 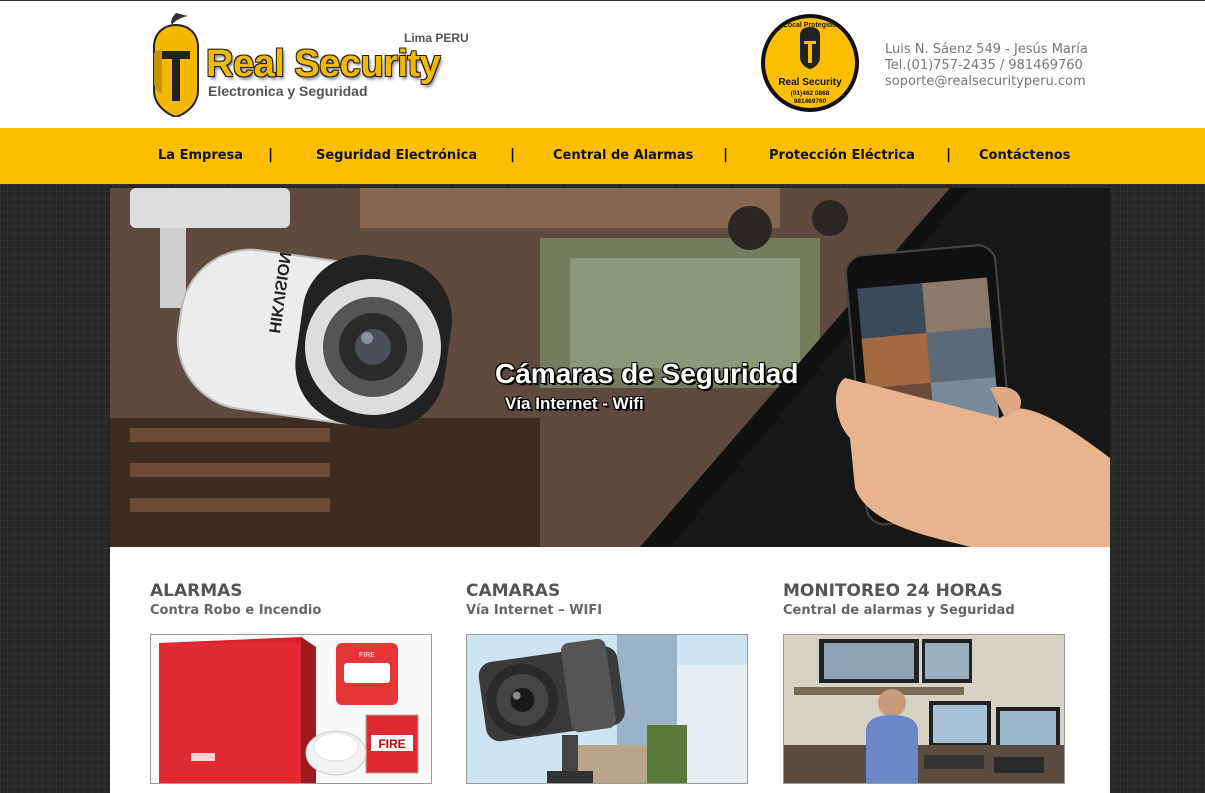 I want to click on service-card-camaras: CAMARAS Vía Internet – WIFI, so click(x=611, y=682).